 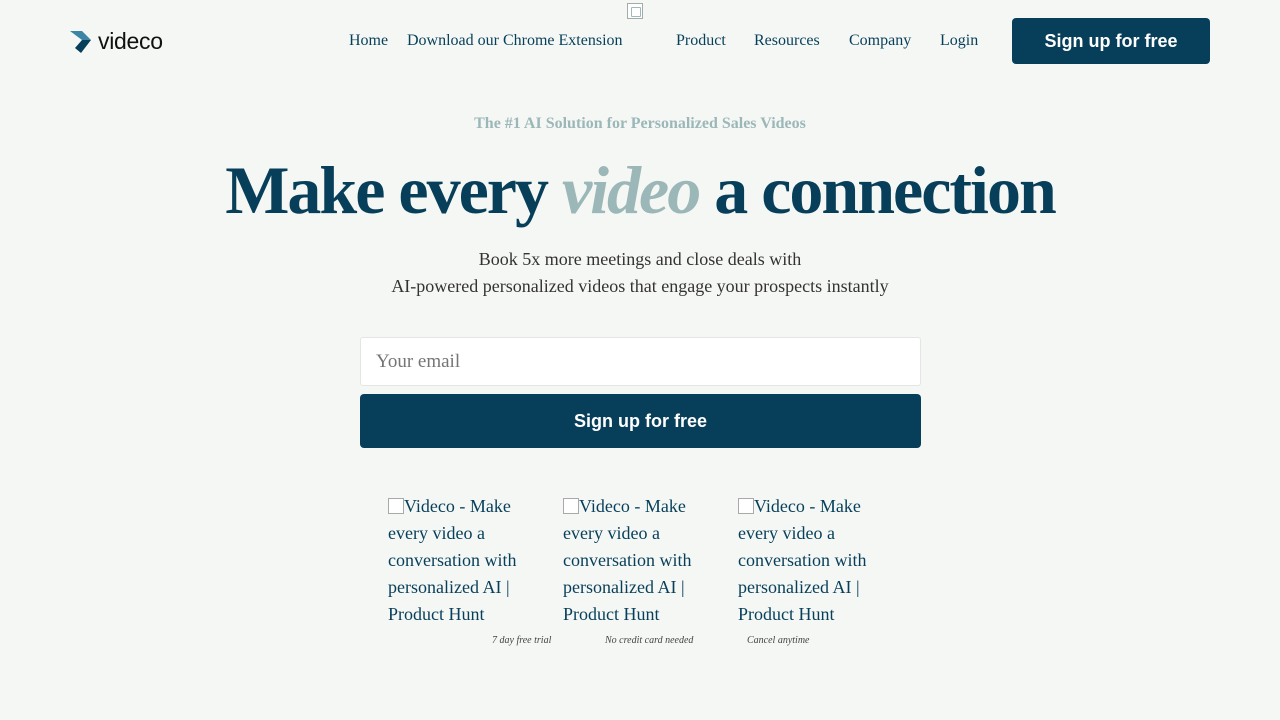 What do you see at coordinates (631, 190) in the screenshot?
I see `headline-accent: video` at bounding box center [631, 190].